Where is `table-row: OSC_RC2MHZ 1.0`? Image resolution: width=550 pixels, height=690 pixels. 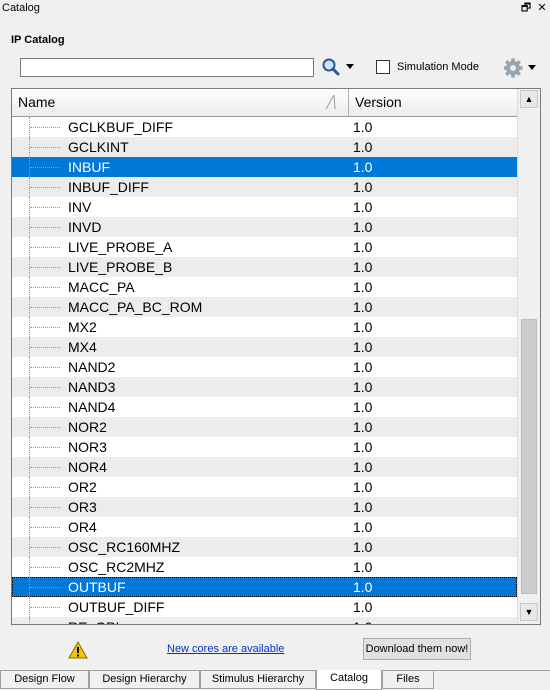
table-row: OSC_RC2MHZ 1.0 is located at coordinates (264, 567).